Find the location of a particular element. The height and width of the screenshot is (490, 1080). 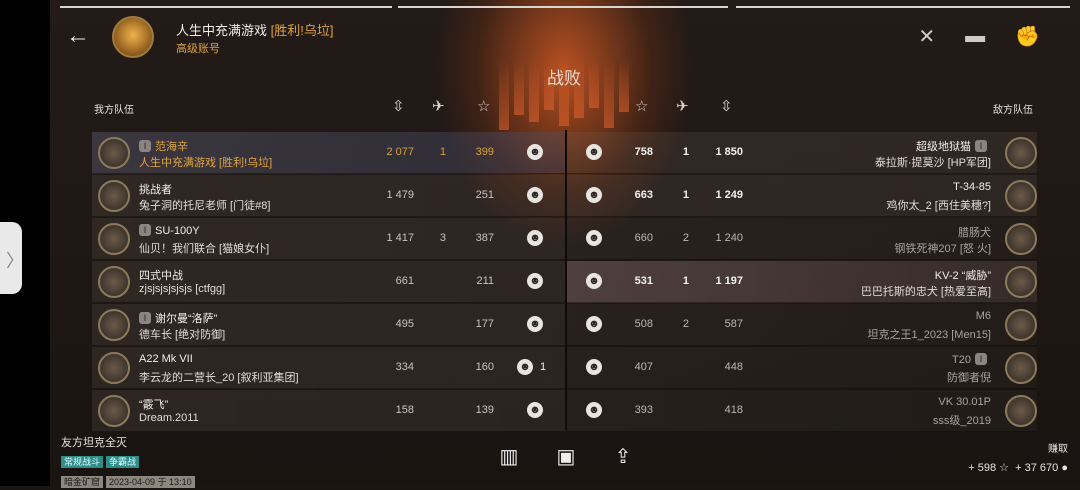

player-nick: 泰拉斯·提莫沙 [HP军团] is located at coordinates (932, 163).